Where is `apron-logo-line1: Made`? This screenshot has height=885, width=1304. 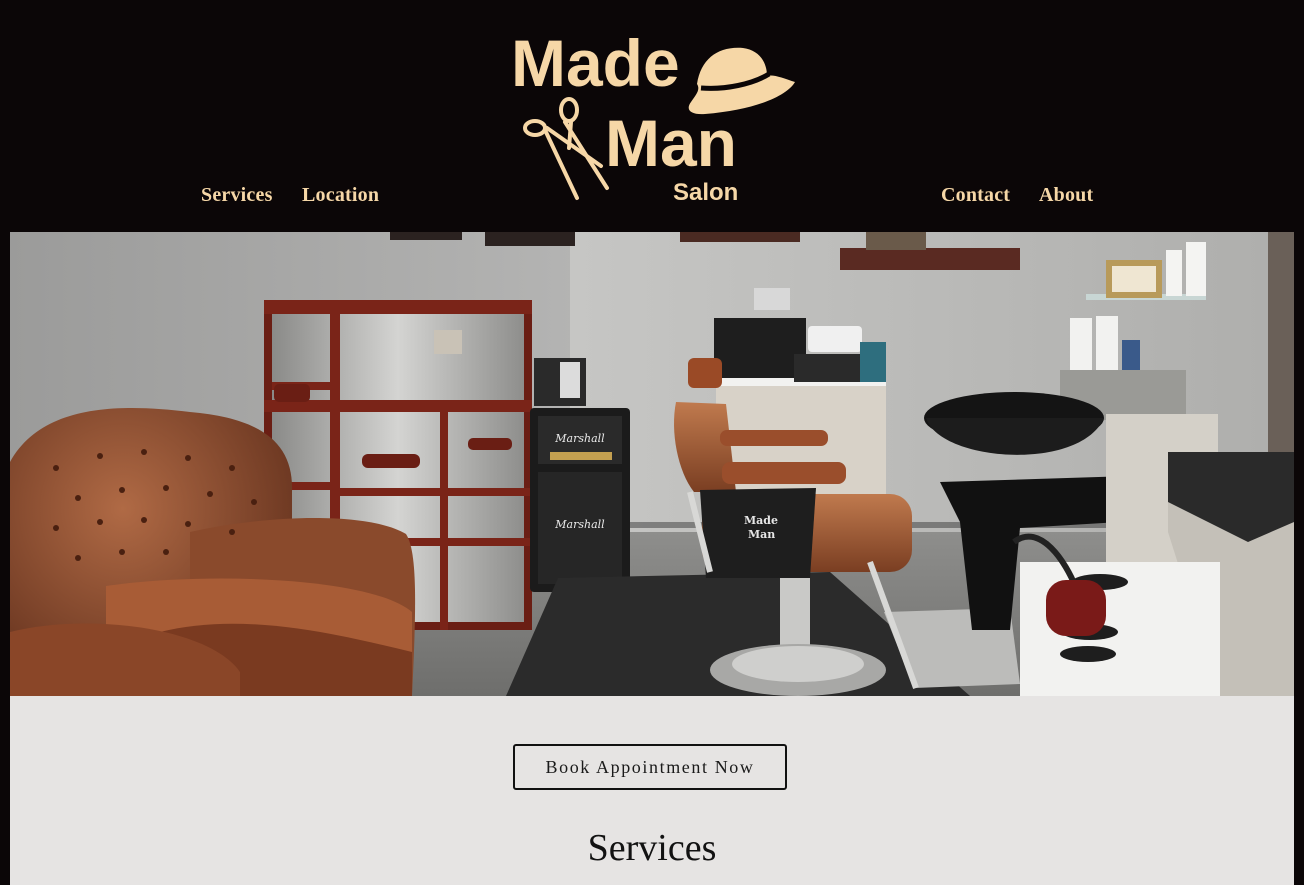
apron-logo-line1: Made is located at coordinates (761, 520).